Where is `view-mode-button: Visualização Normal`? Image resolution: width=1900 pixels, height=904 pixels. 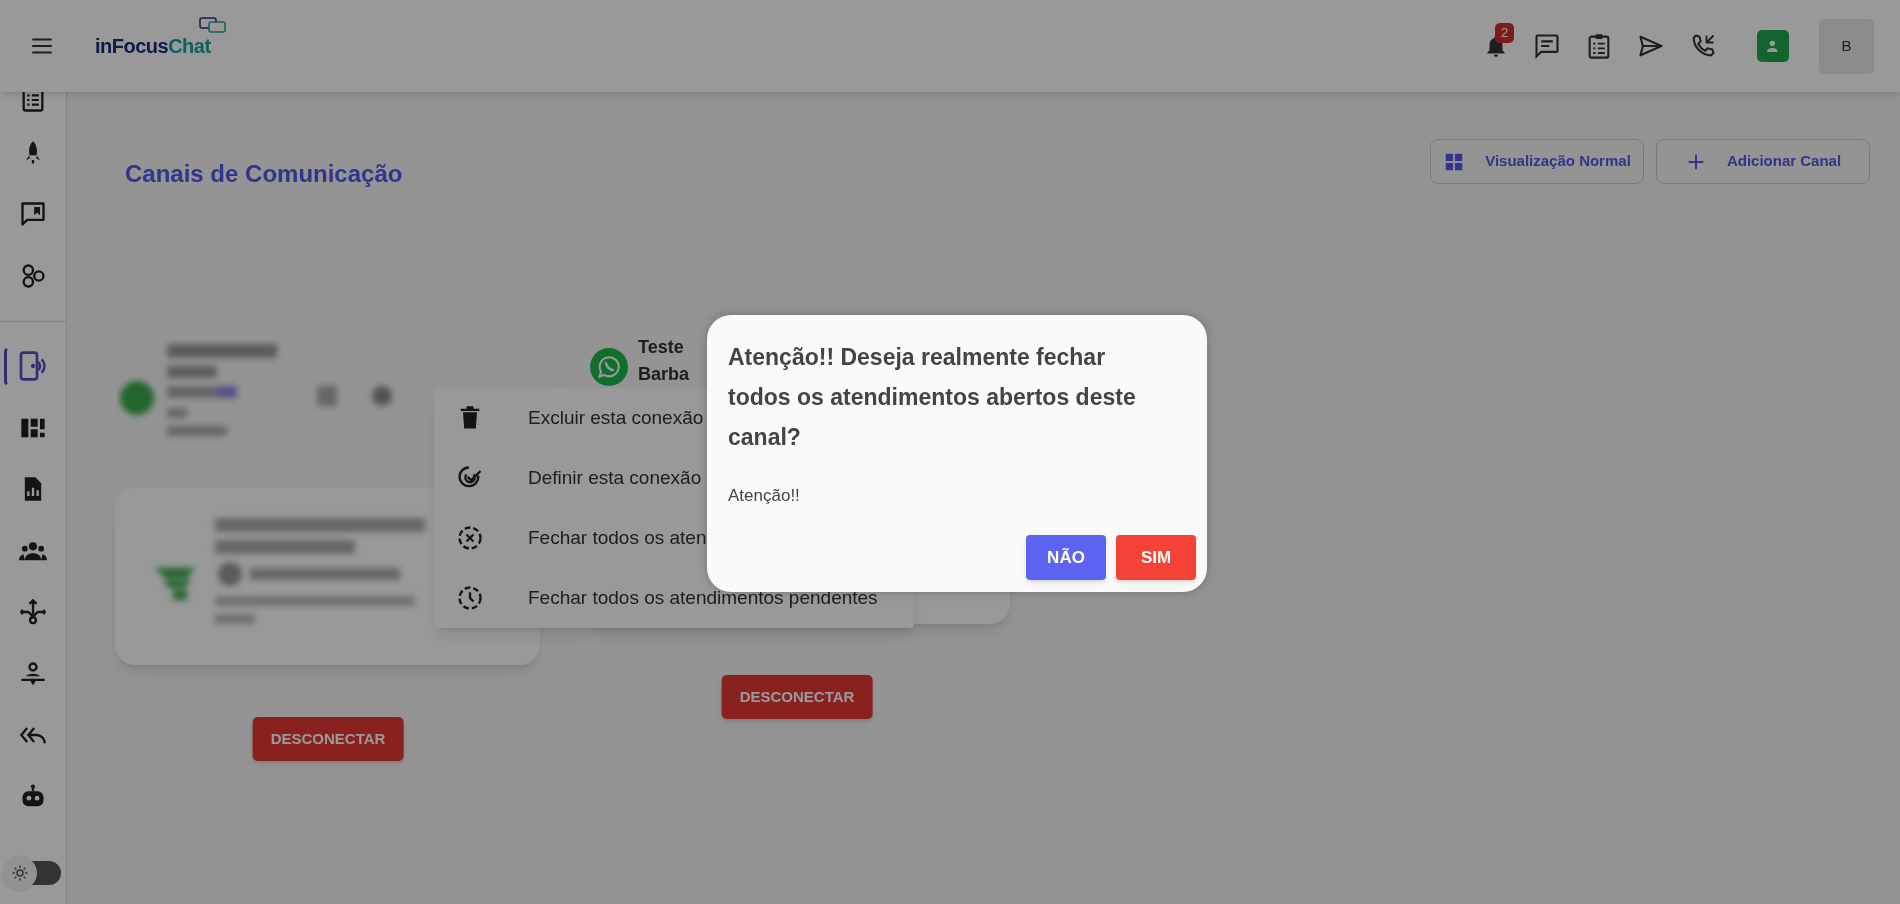 view-mode-button: Visualização Normal is located at coordinates (1537, 161).